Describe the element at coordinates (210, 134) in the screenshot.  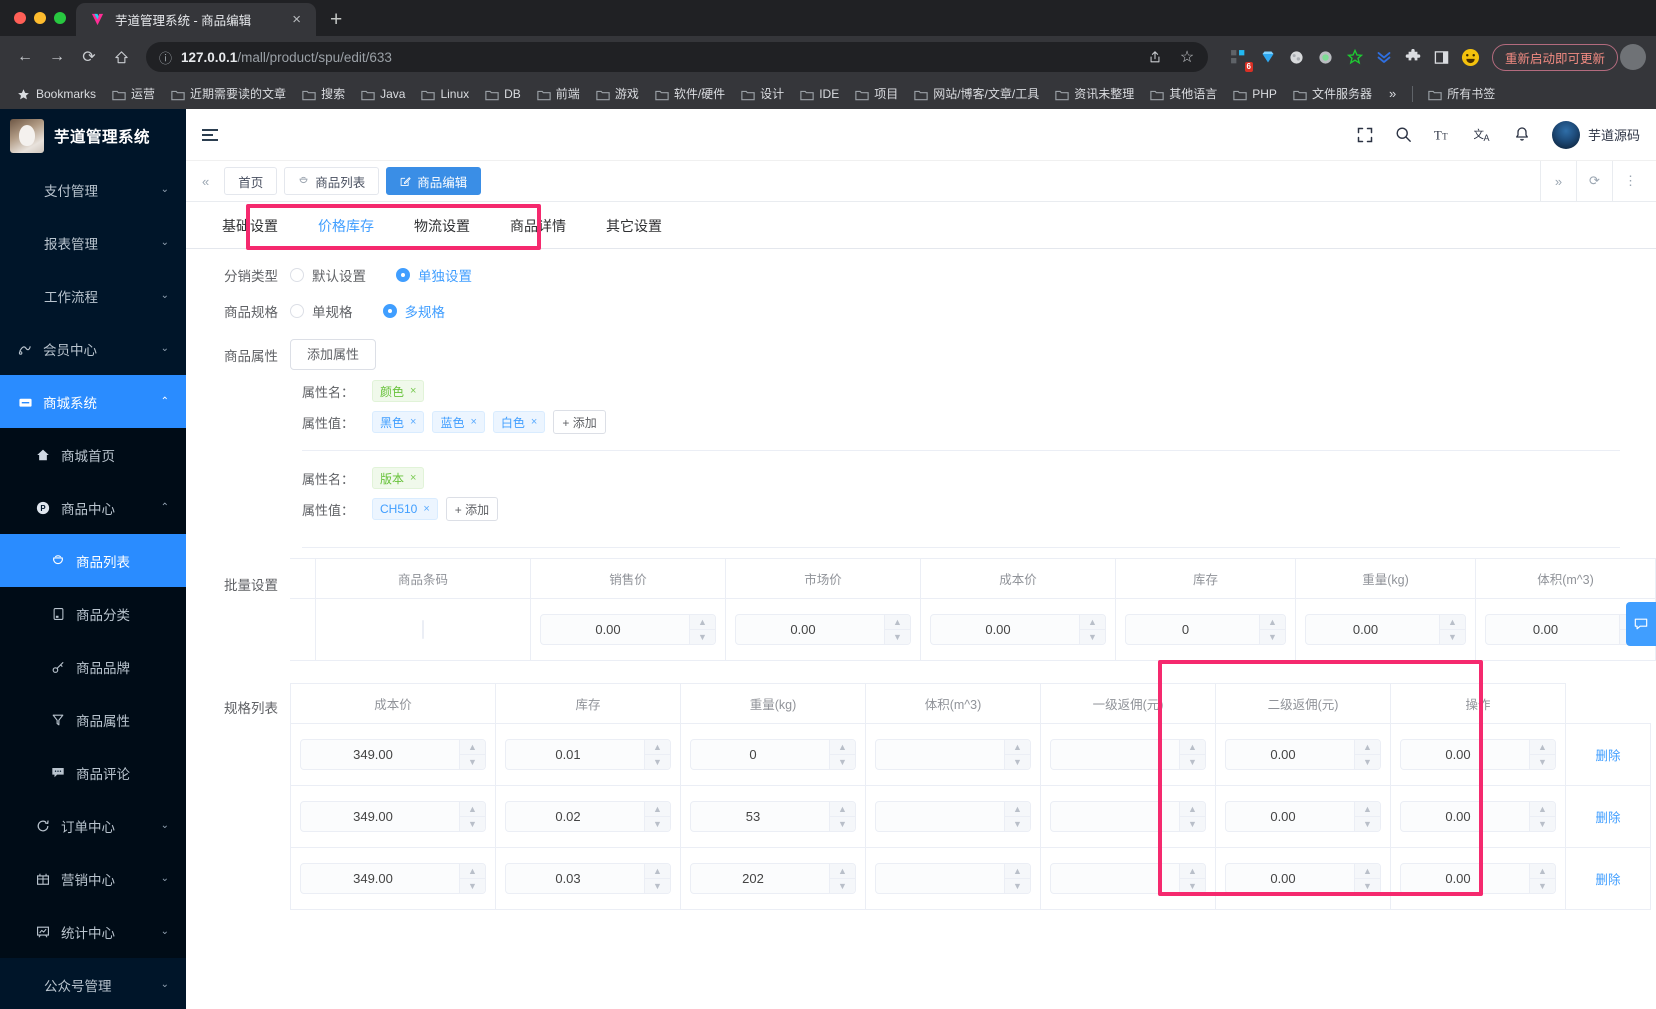
I see `hamburger-icon` at that location.